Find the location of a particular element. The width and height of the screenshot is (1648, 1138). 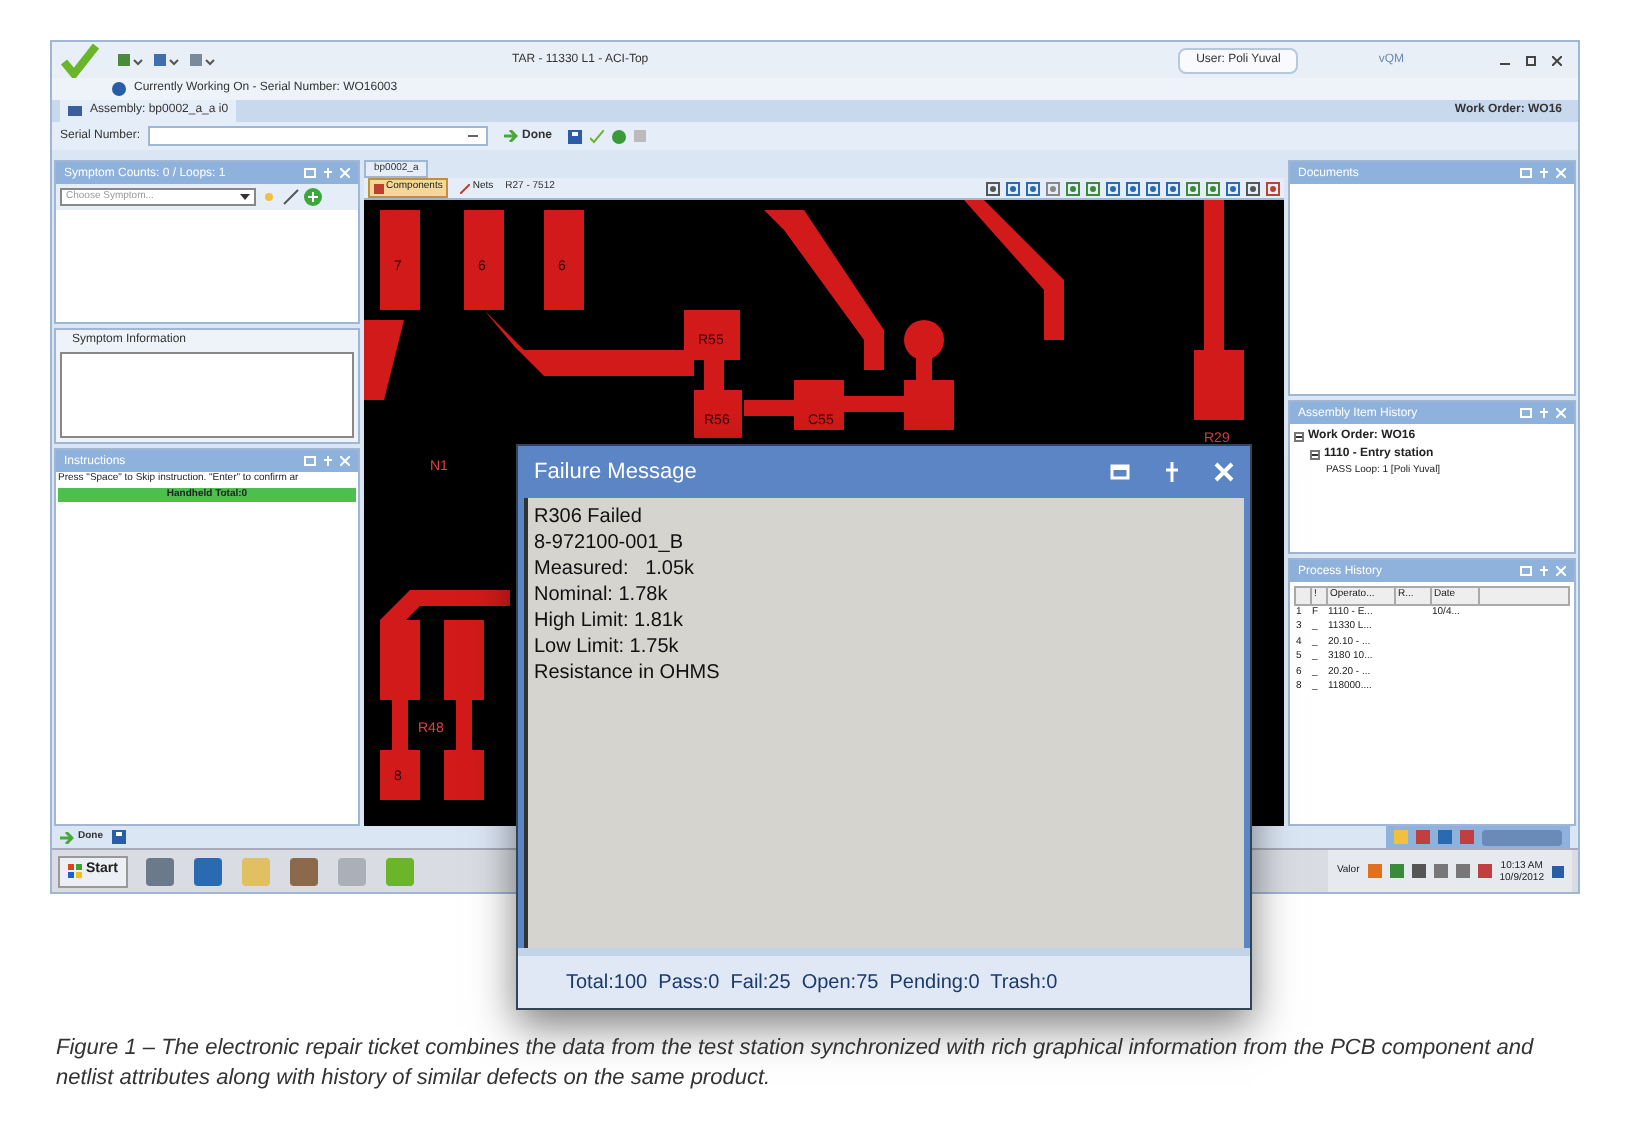

close-icon is located at coordinates (1557, 60).